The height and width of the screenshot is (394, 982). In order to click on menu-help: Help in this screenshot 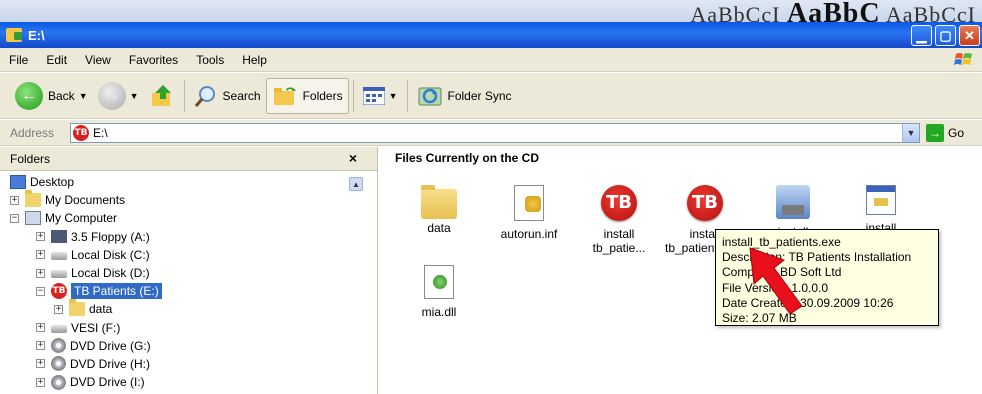, I will do `click(254, 60)`.